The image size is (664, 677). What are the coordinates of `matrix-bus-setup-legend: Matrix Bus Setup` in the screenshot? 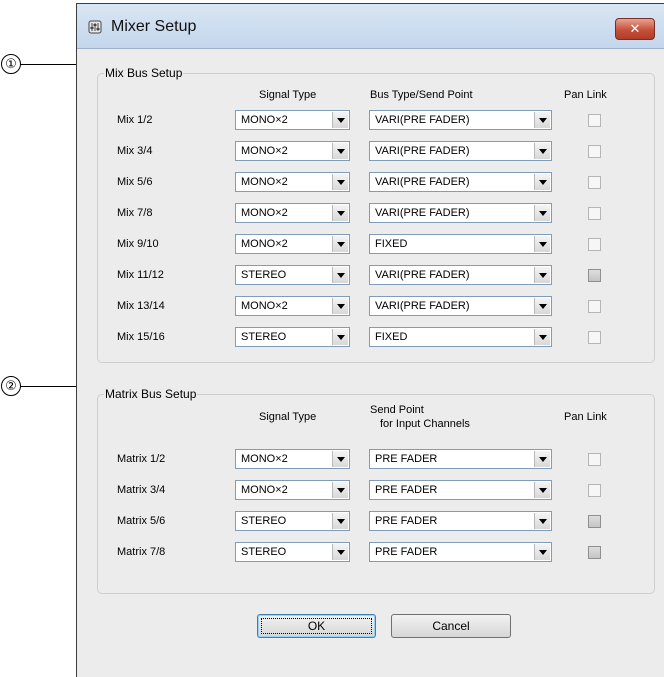 It's located at (151, 394).